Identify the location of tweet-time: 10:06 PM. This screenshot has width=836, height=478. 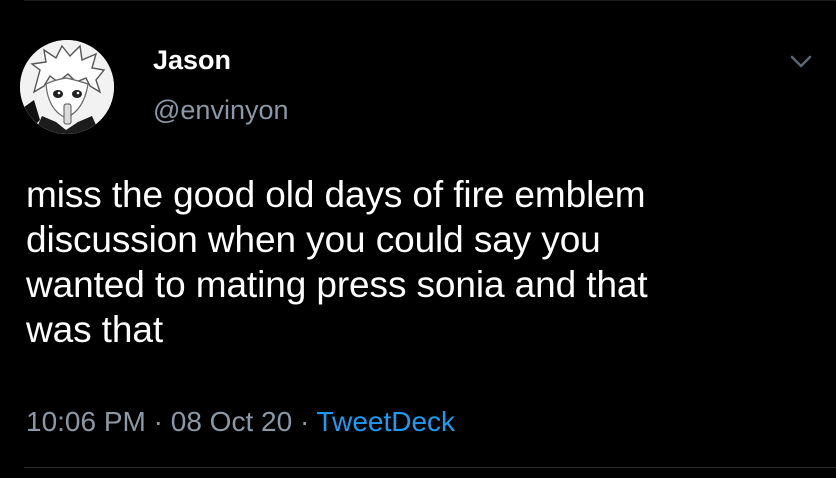
(86, 421).